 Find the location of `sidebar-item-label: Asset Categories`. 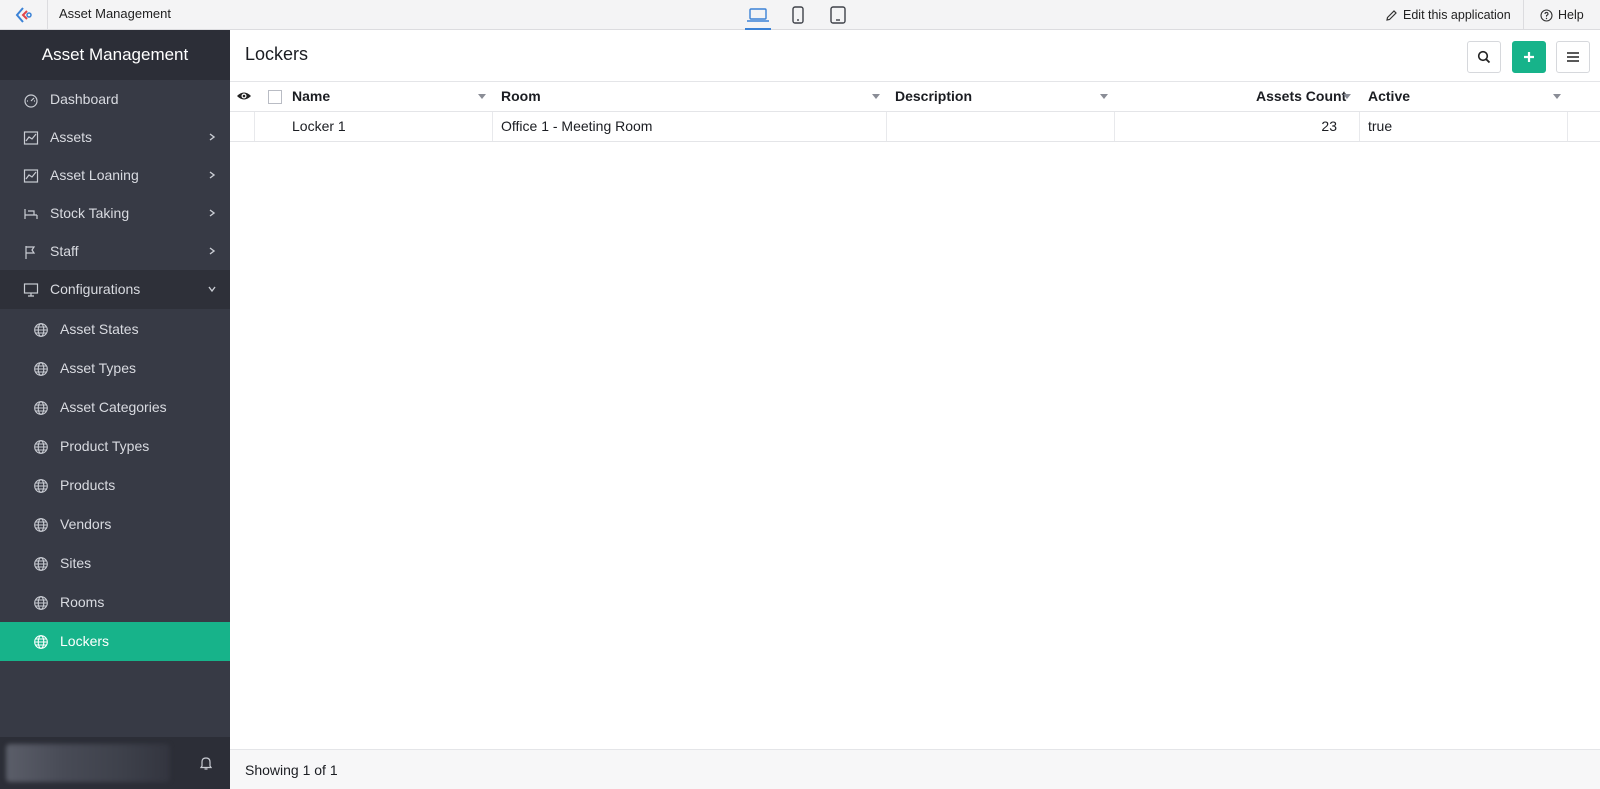

sidebar-item-label: Asset Categories is located at coordinates (113, 407).